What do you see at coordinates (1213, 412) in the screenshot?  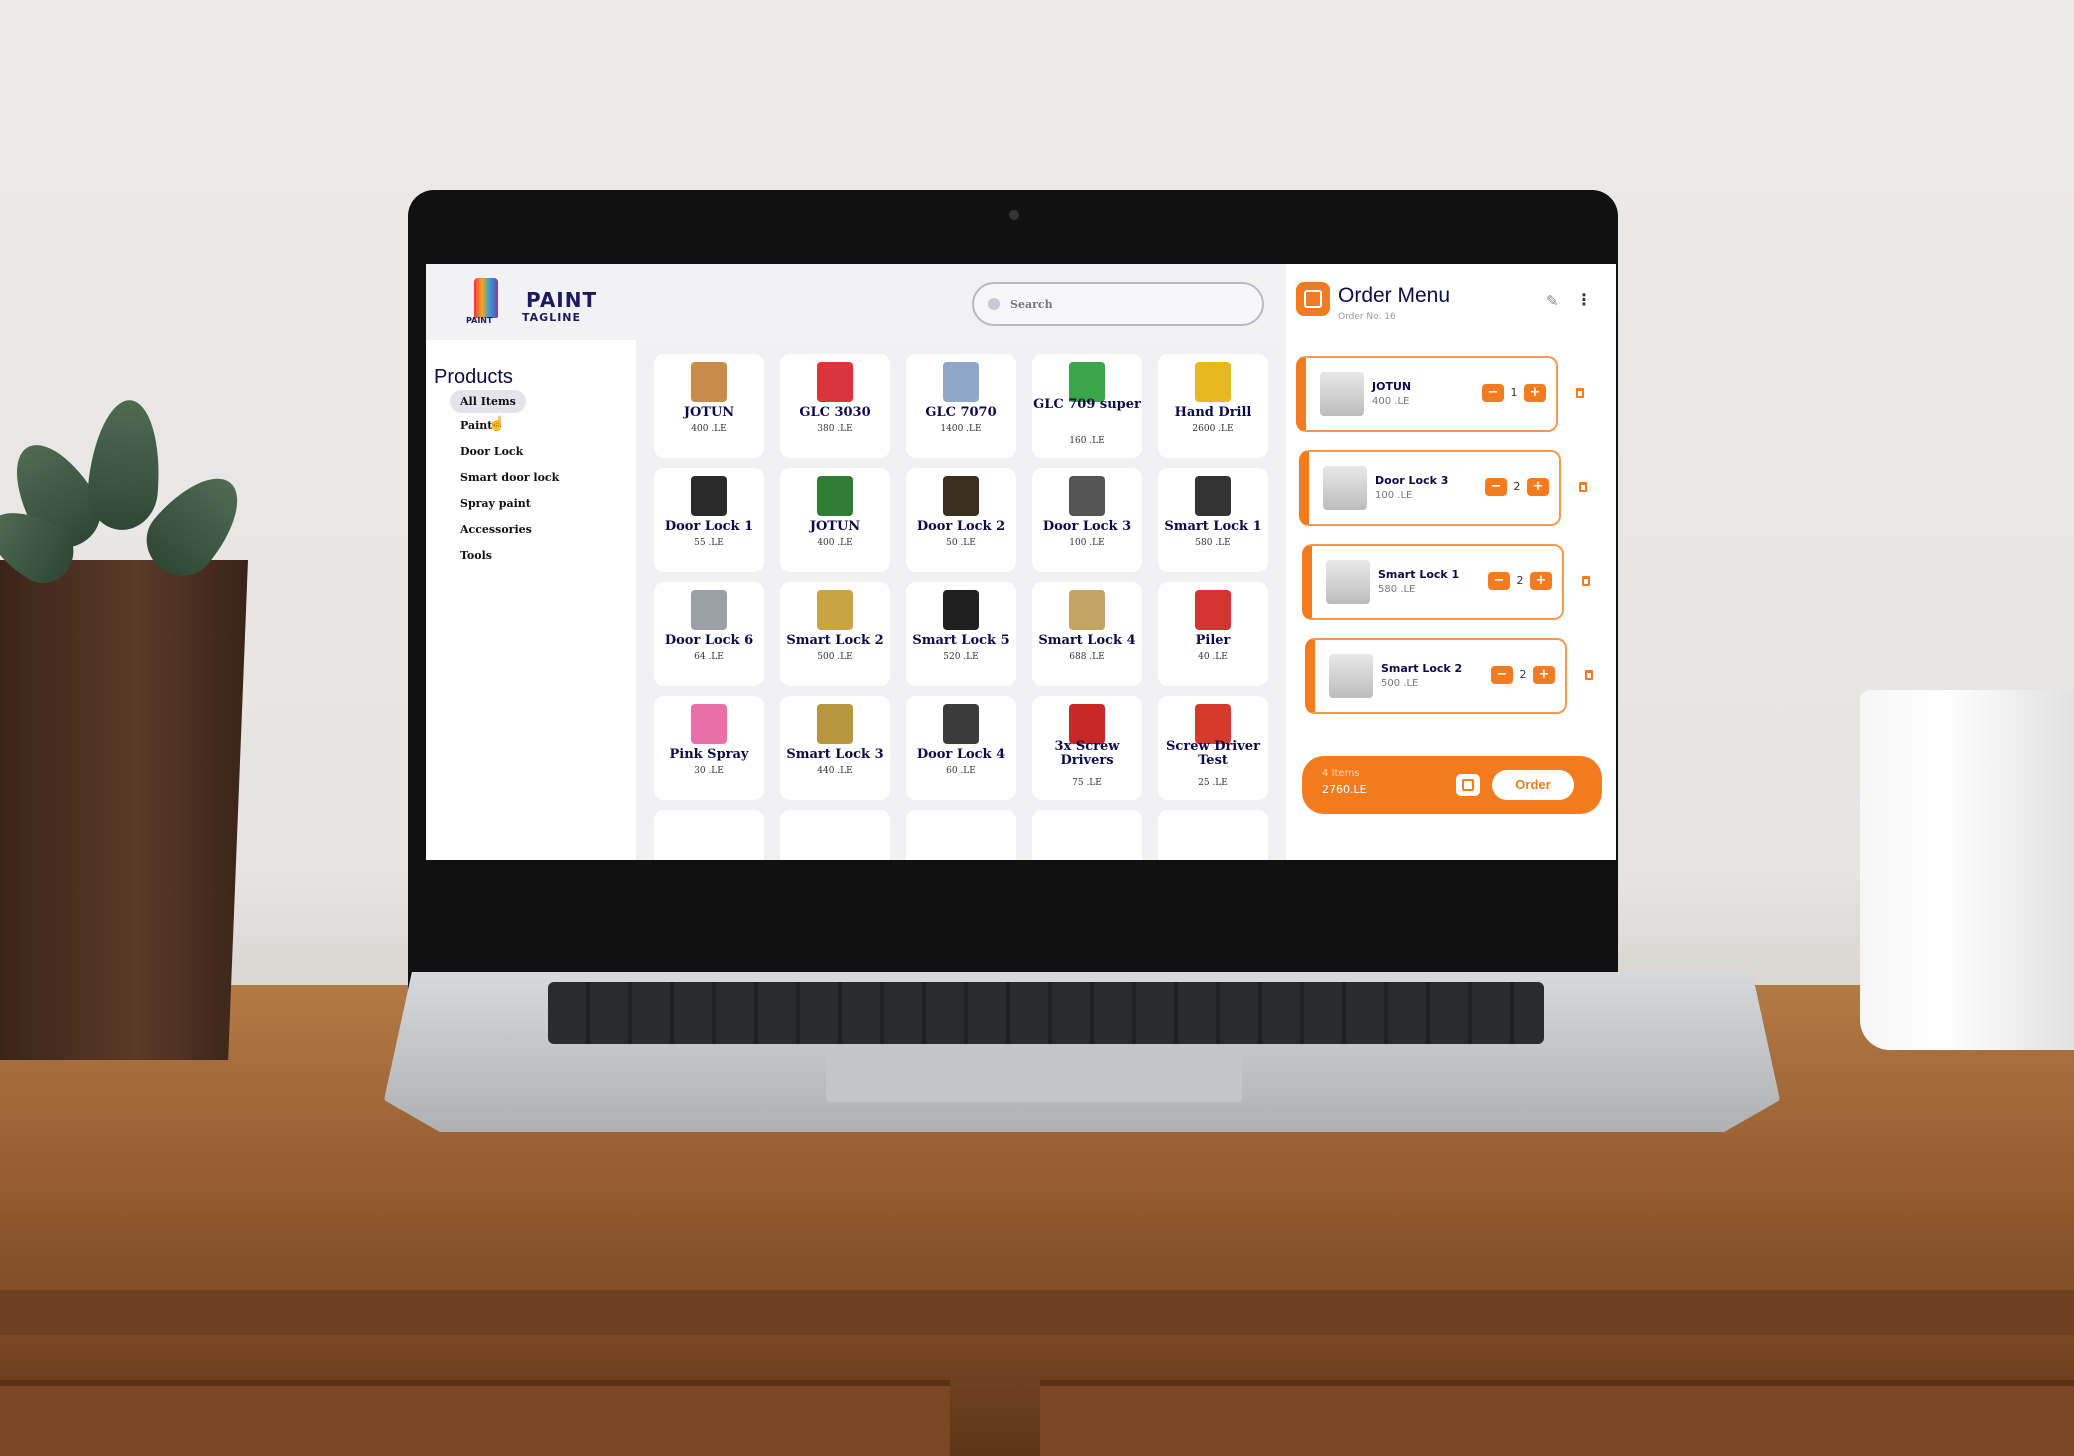 I see `product-name: Hand Drill` at bounding box center [1213, 412].